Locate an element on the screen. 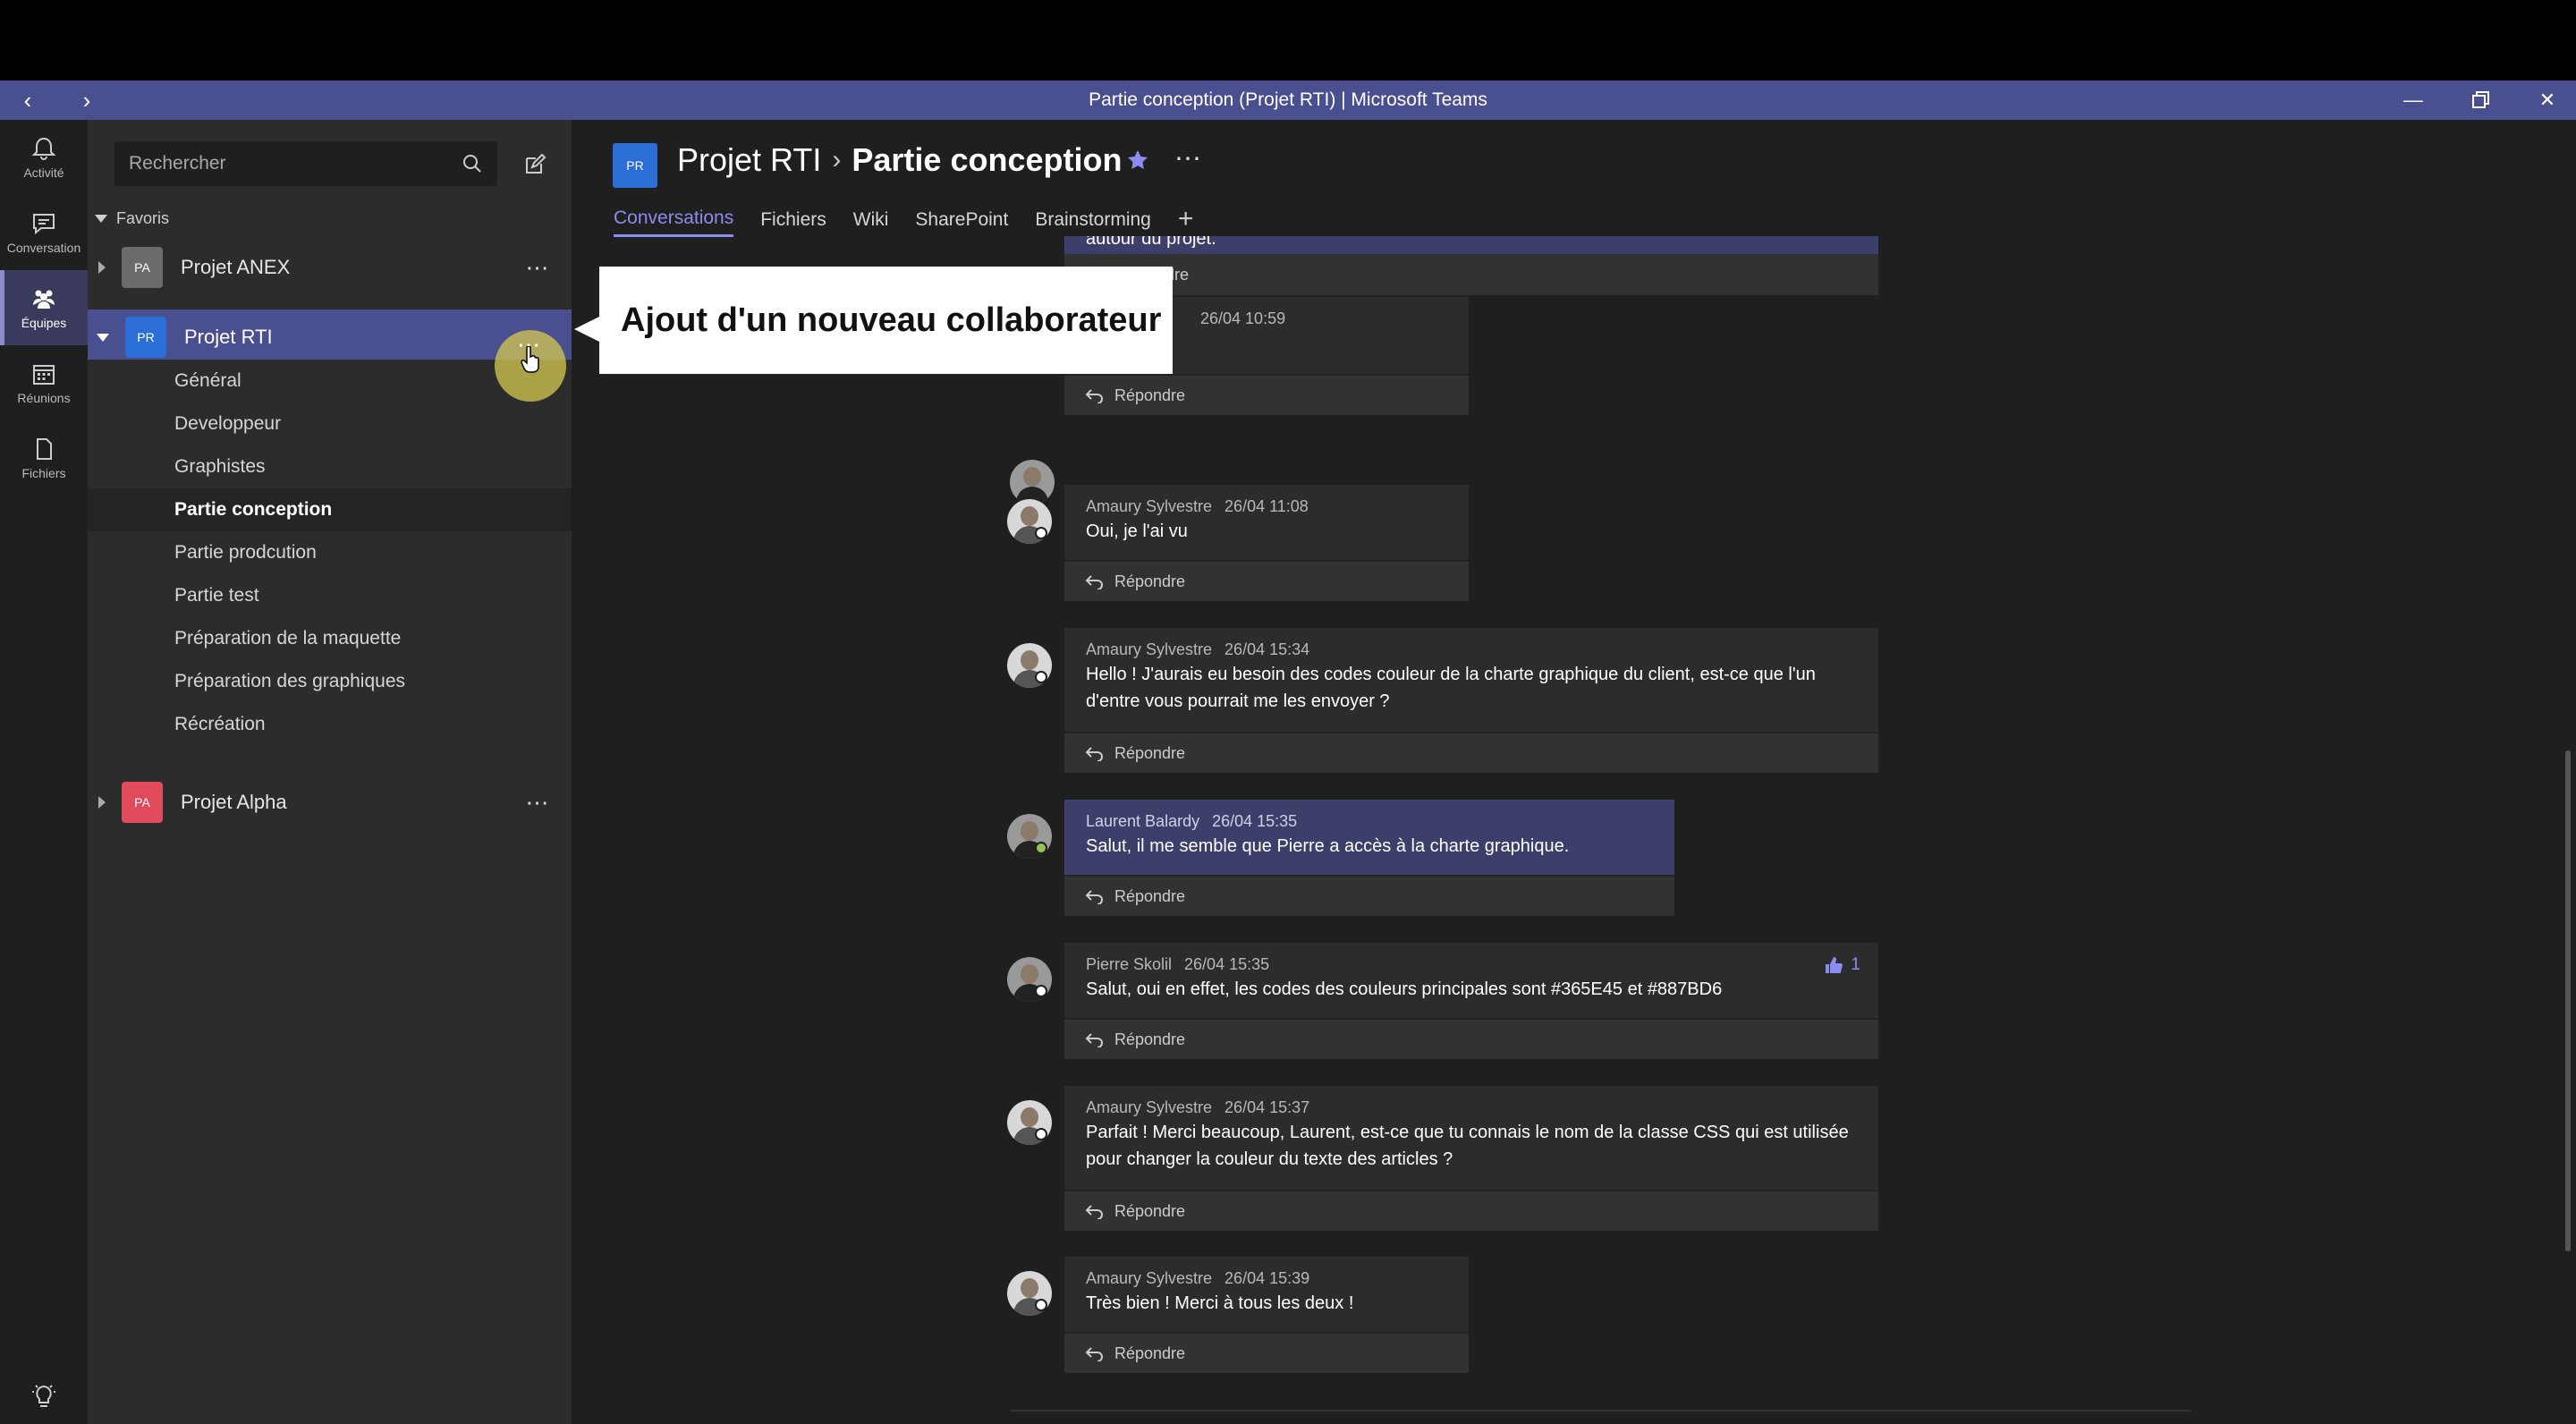 The width and height of the screenshot is (2576, 1424). rail-meetings-label: Réunions is located at coordinates (44, 398).